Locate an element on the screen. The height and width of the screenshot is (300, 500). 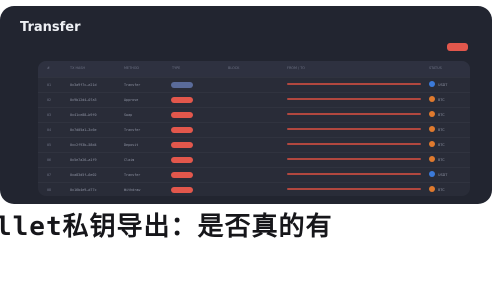
table-row: 07 0xa83d5f…6e02 Transfer USDT is located at coordinates (254, 174).